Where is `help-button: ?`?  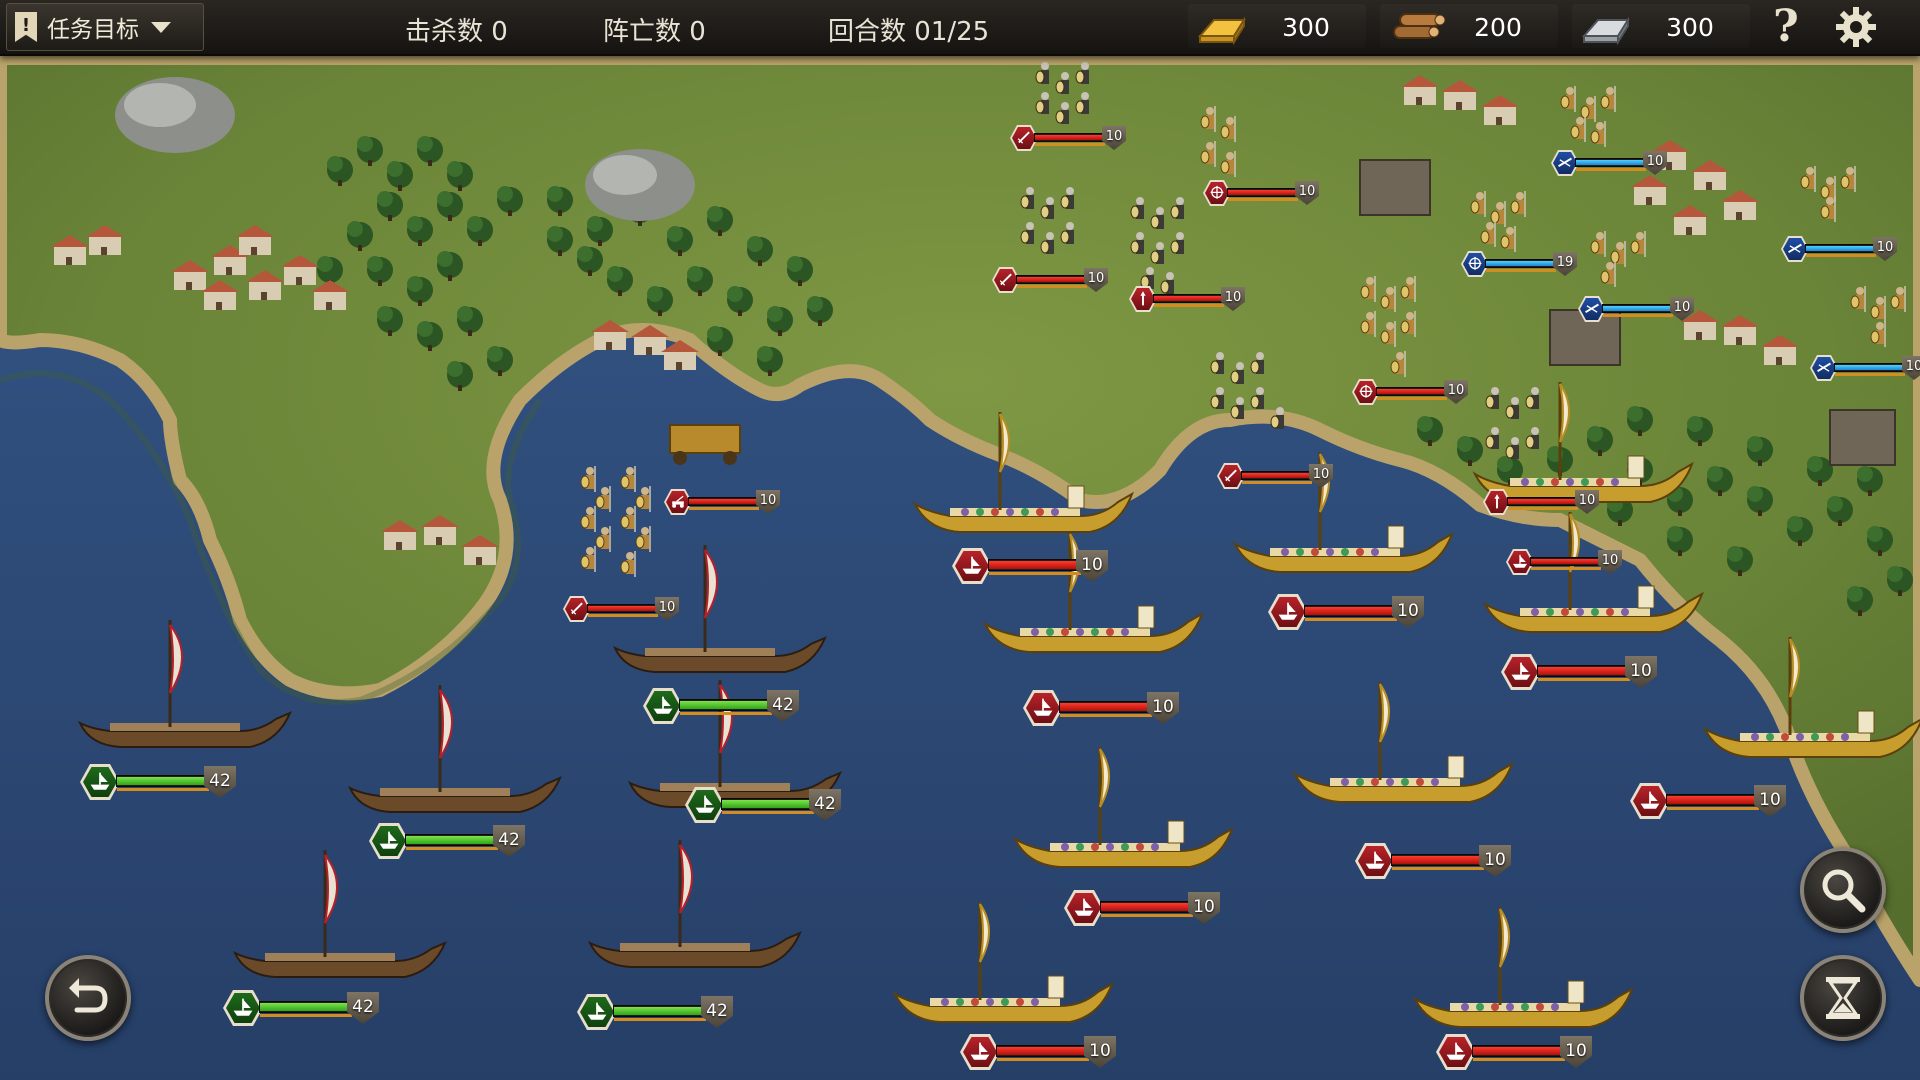 help-button: ? is located at coordinates (1789, 26).